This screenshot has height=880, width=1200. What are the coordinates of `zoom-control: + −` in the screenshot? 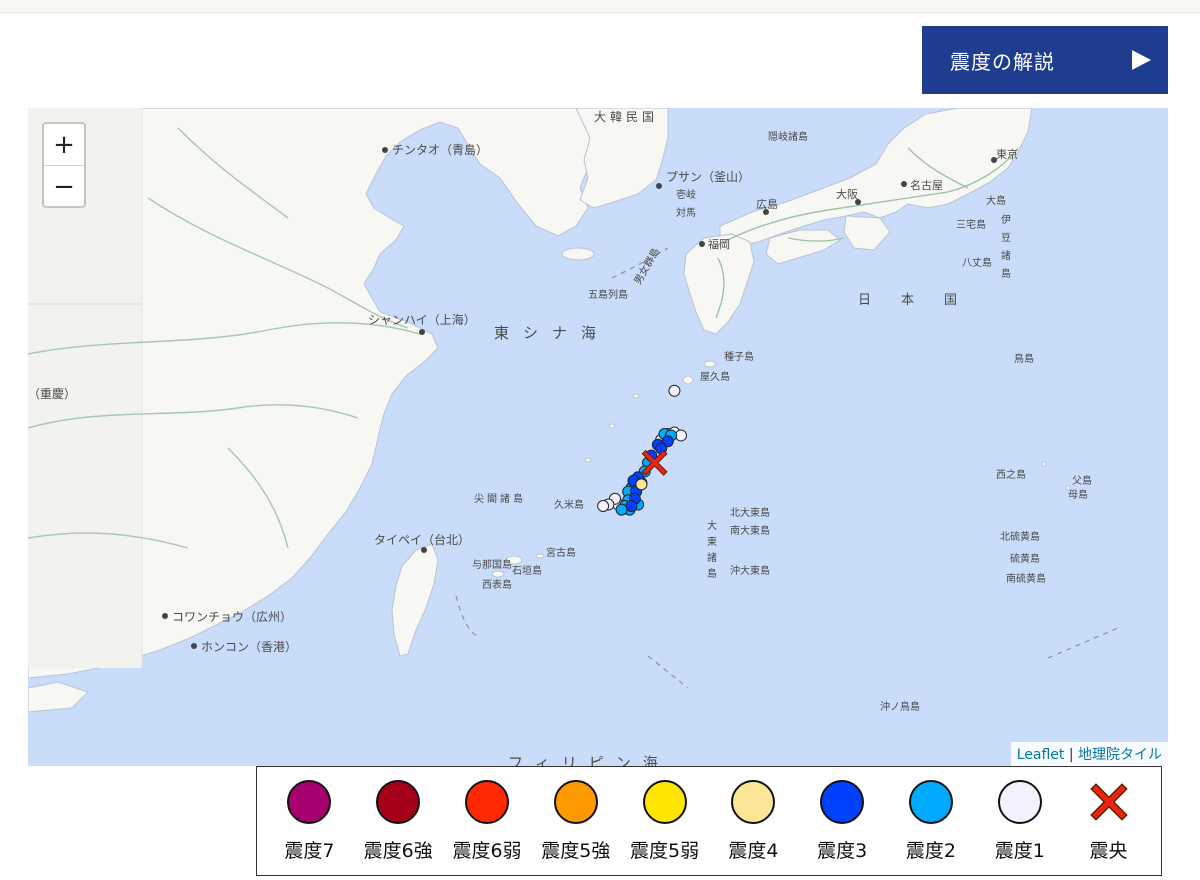 It's located at (64, 165).